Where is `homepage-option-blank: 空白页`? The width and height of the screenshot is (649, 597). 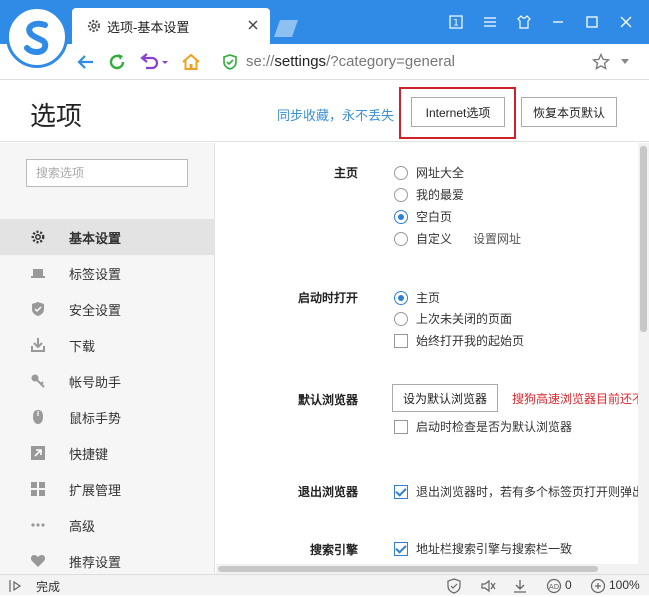
homepage-option-blank: 空白页 is located at coordinates (423, 216).